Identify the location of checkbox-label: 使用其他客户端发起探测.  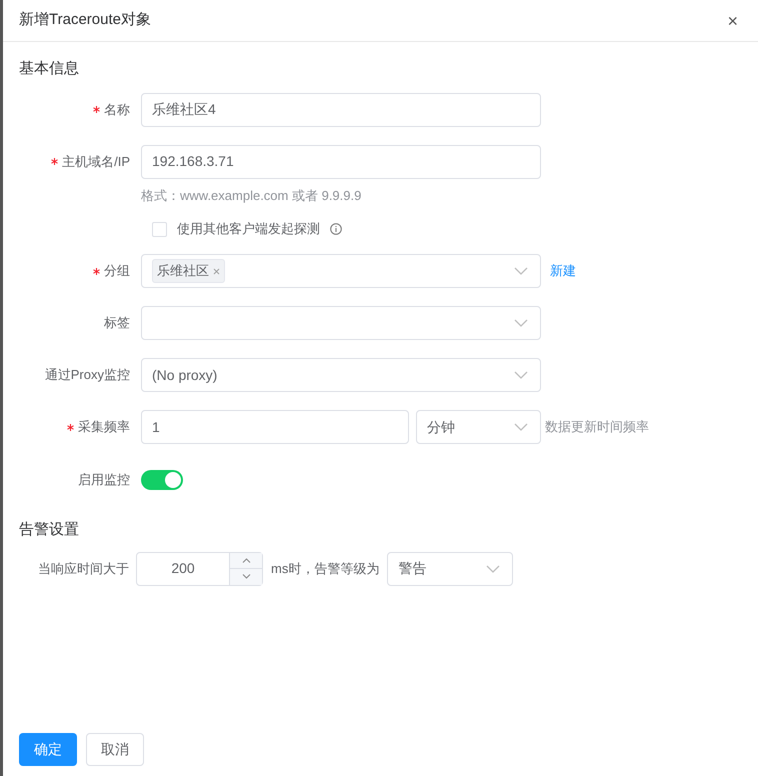
(248, 229).